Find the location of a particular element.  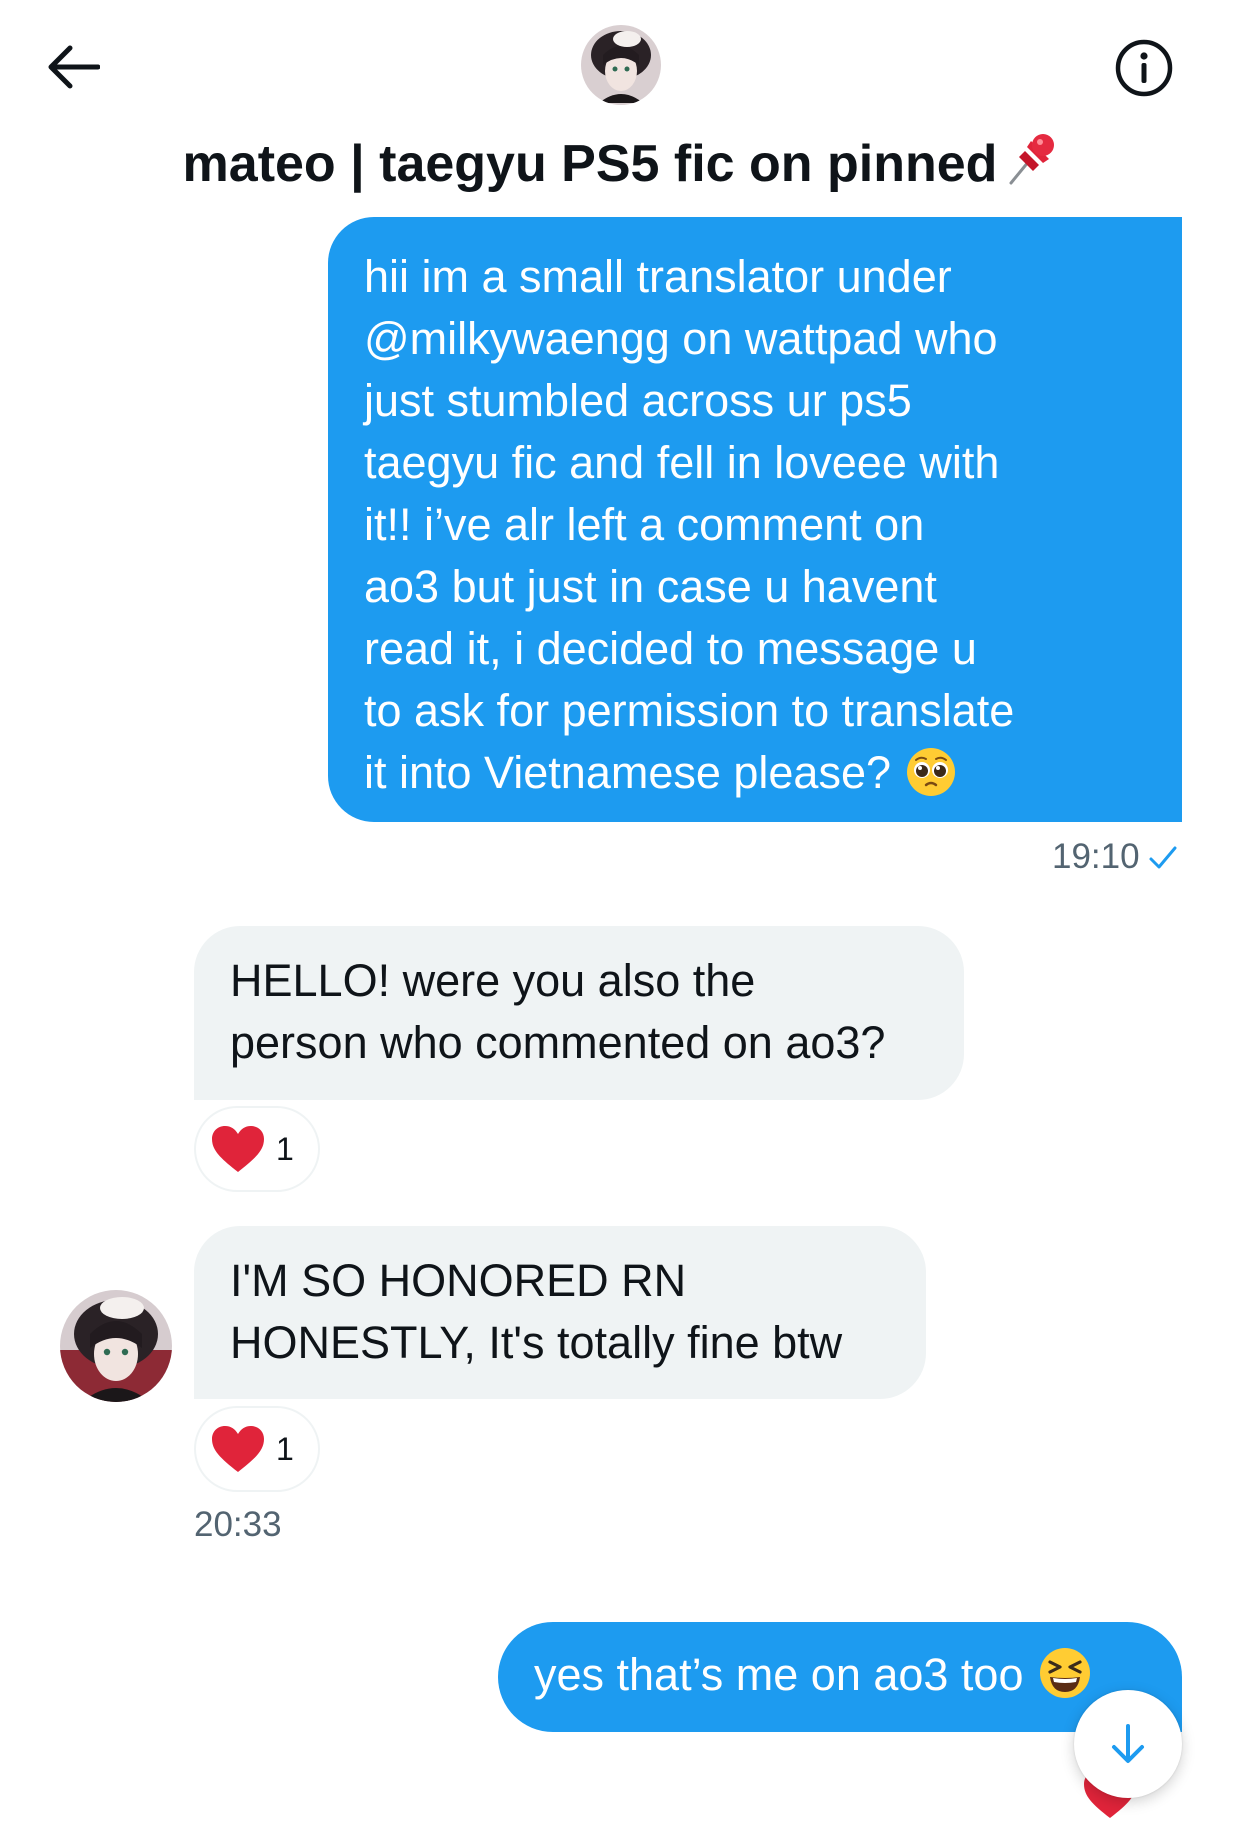

message-line: person who commented on ao3? is located at coordinates (558, 1042).